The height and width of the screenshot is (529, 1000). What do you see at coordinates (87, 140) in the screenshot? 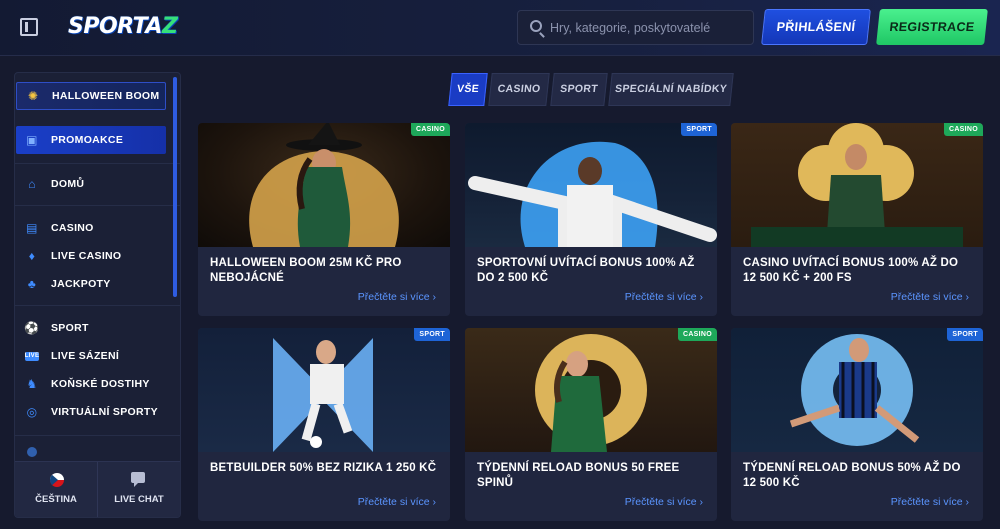
I see `sidebar-item-label: PROMOAKCE` at bounding box center [87, 140].